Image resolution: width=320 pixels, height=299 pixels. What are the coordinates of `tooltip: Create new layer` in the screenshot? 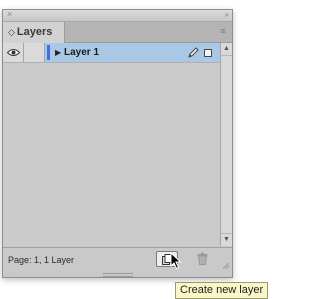 It's located at (222, 290).